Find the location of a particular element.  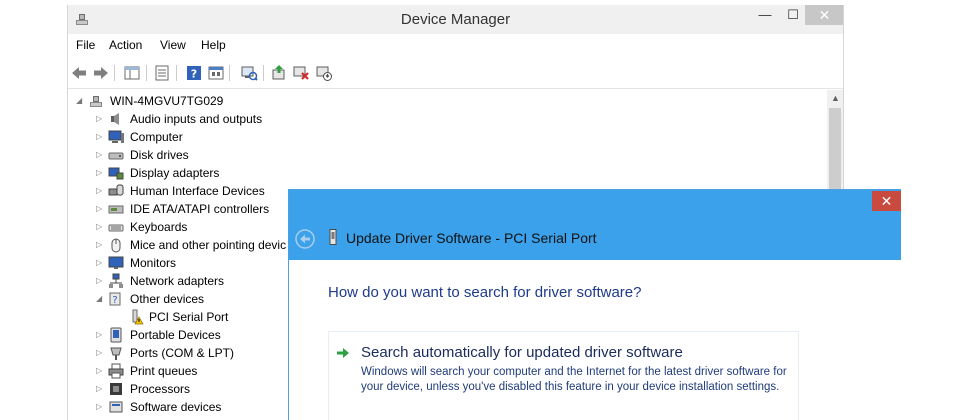

dialog-title: Update Driver Software - PCI Serial Port is located at coordinates (471, 238).